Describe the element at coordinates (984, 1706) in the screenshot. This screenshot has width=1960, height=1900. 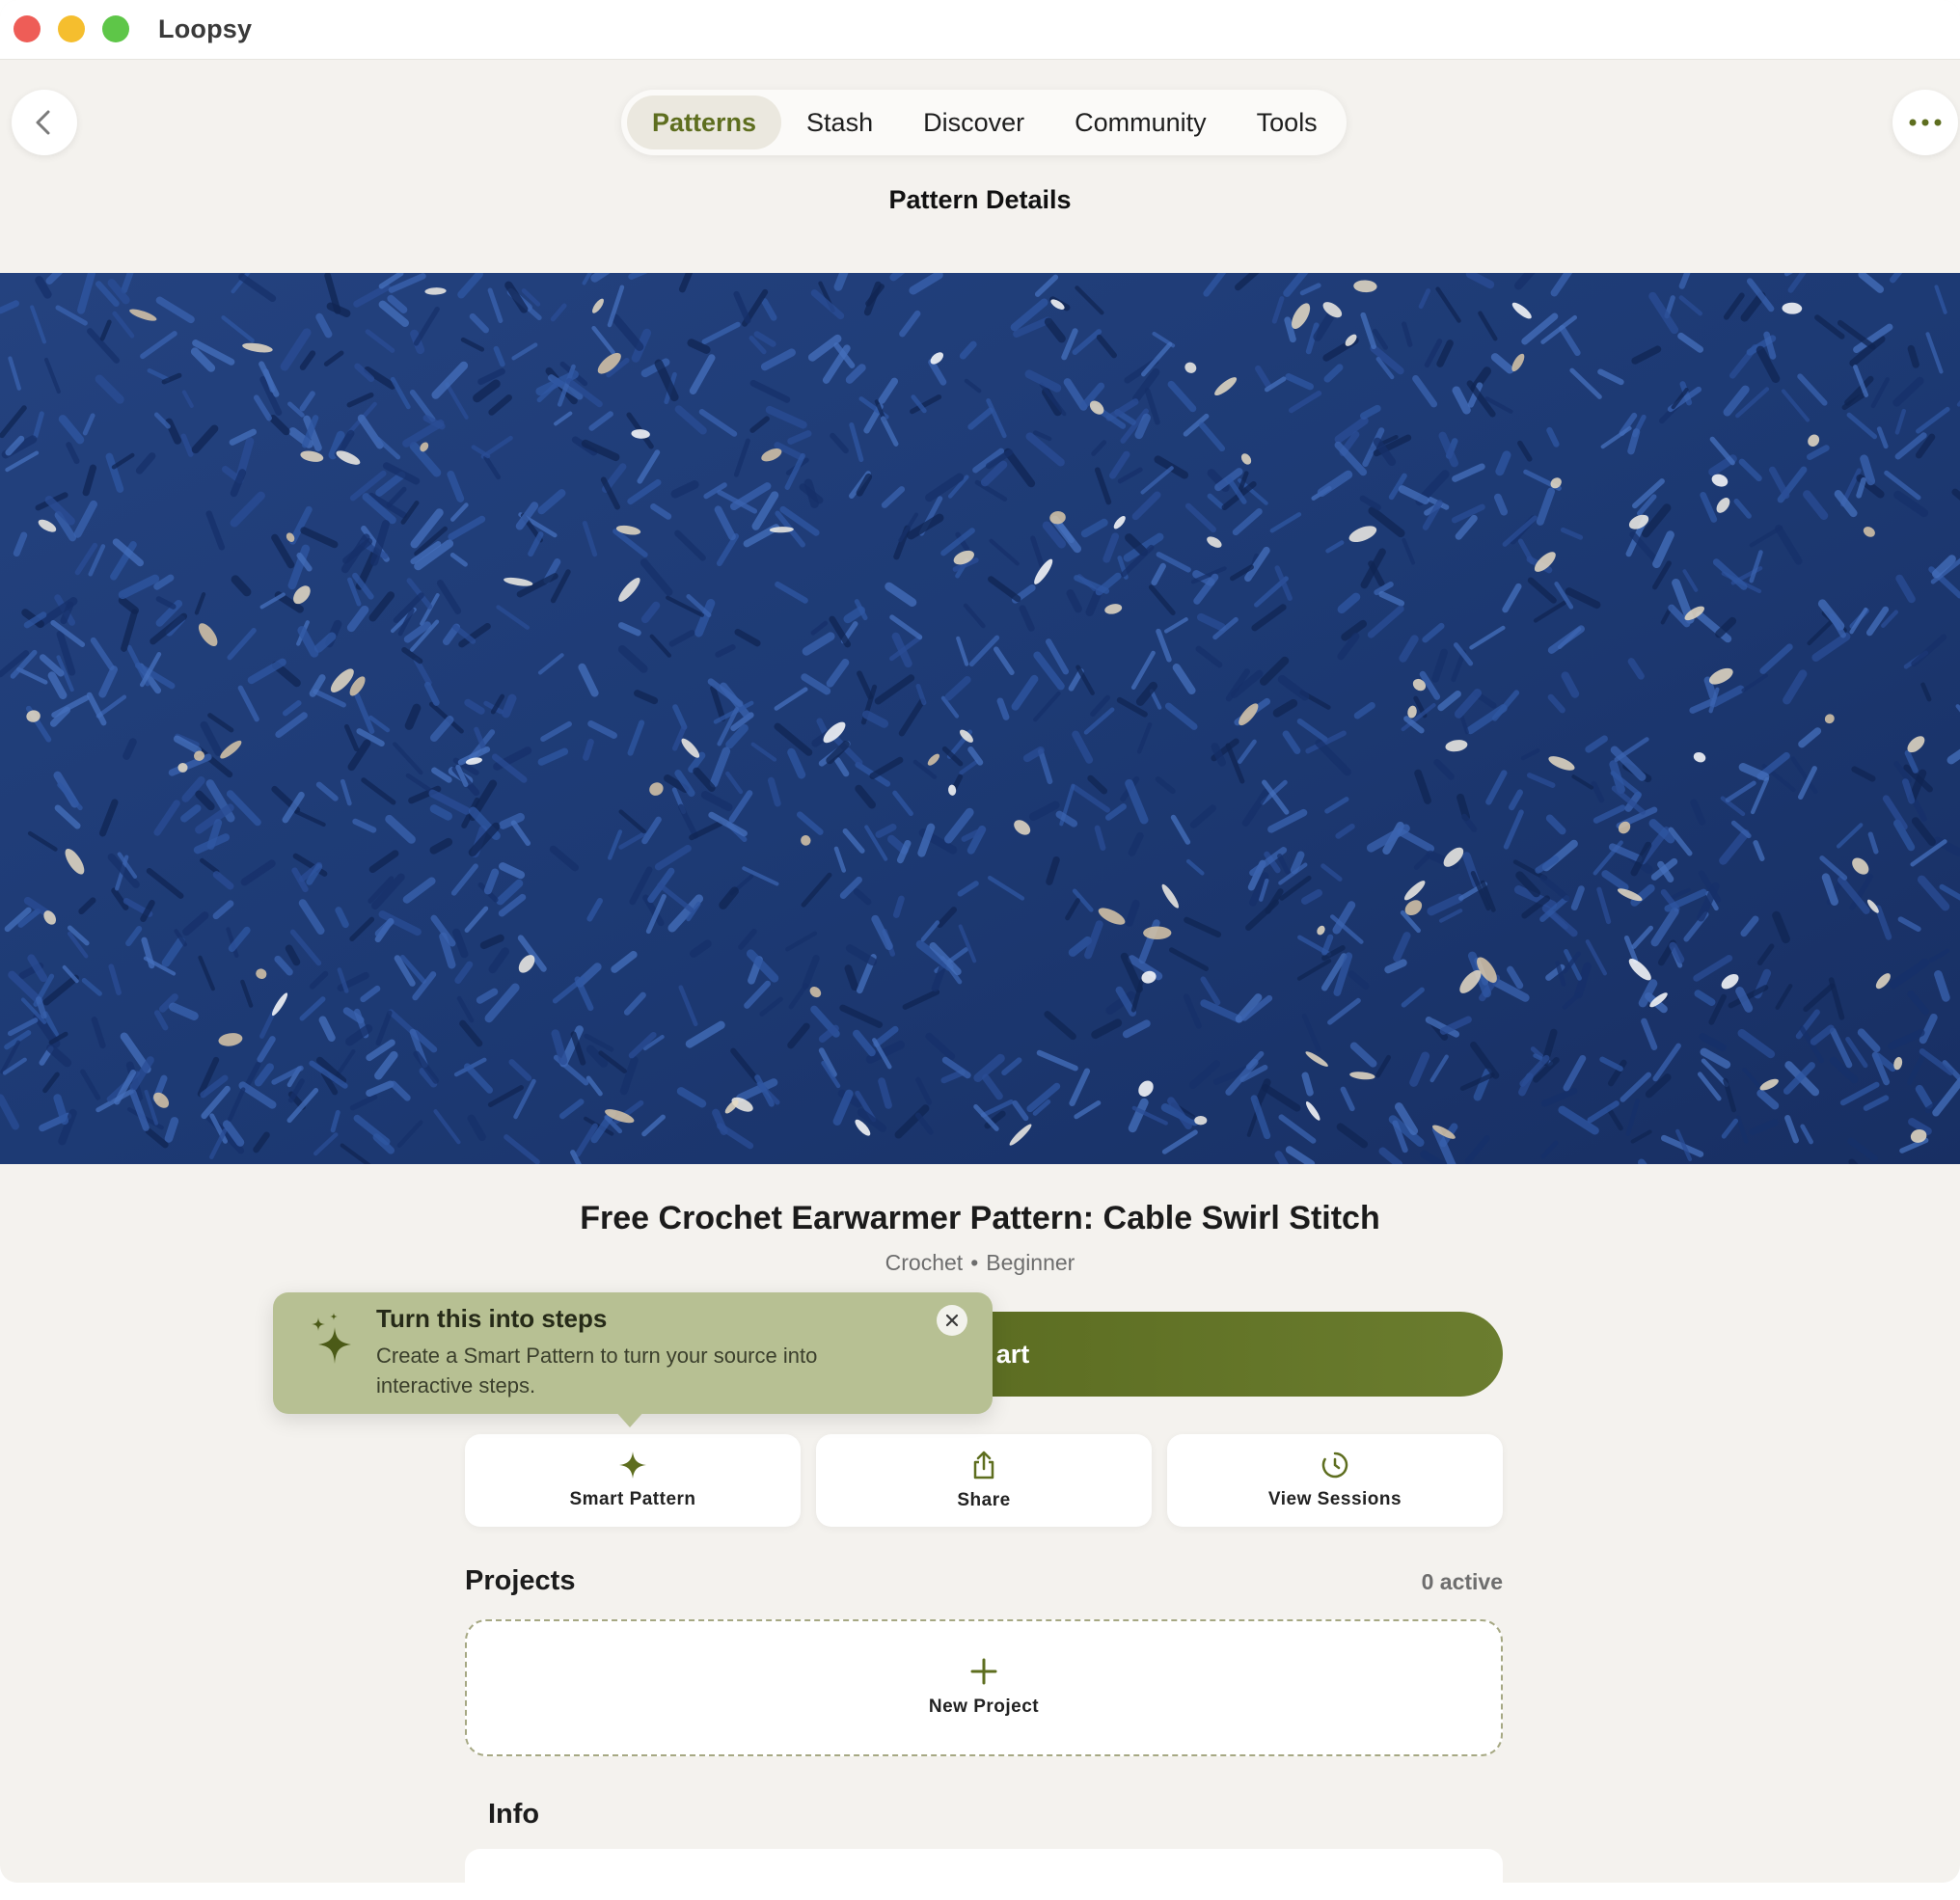
I see `new-project-label: New Project` at that location.